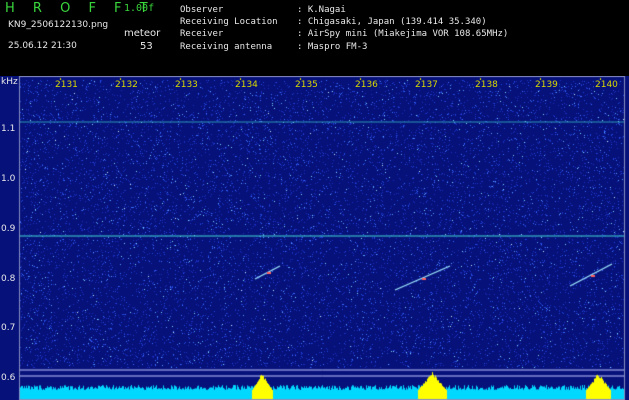 This screenshot has width=629, height=400. What do you see at coordinates (66, 85) in the screenshot?
I see `x-tick-2131: 2131` at bounding box center [66, 85].